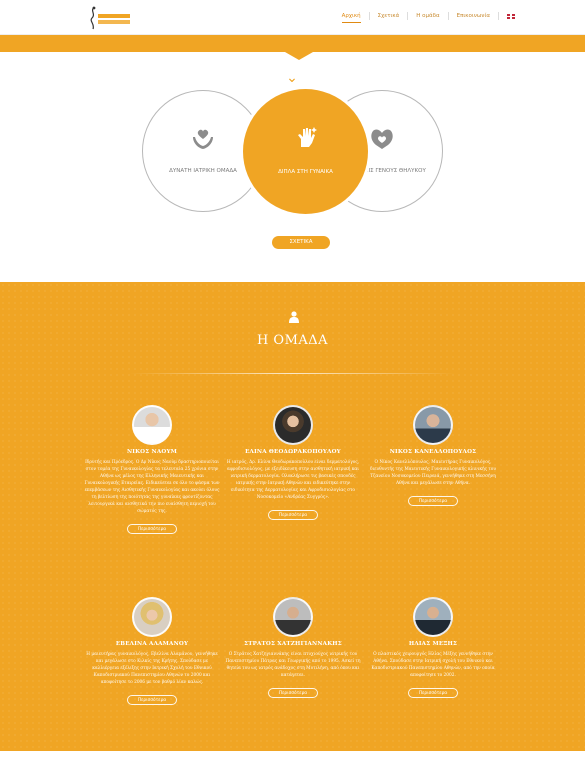  I want to click on team-title: Η ΟΜΑΔΑ, so click(292, 340).